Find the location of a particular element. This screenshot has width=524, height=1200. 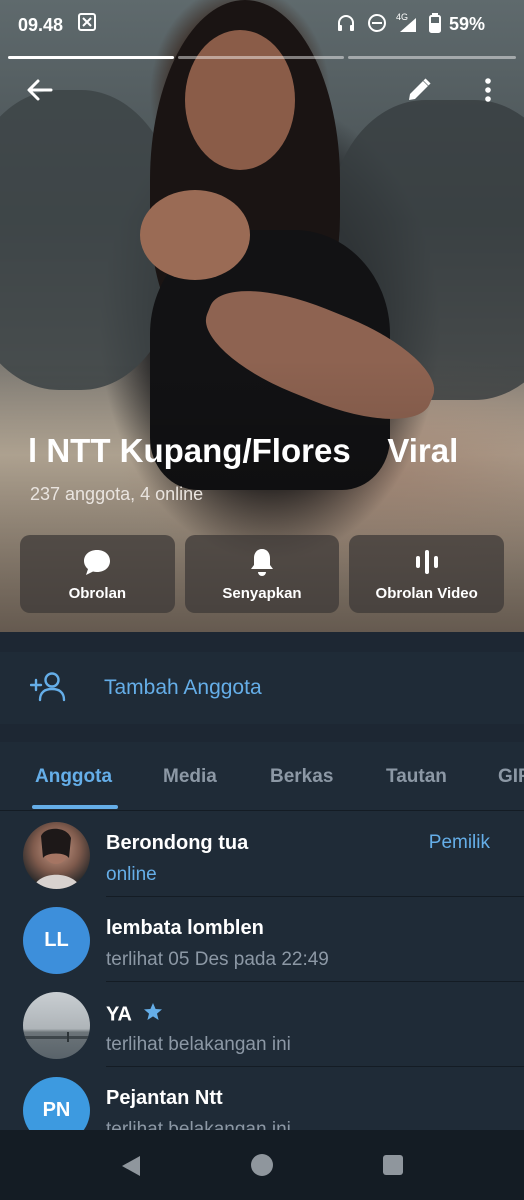

chat-button-label: Obrolan is located at coordinates (97, 593).